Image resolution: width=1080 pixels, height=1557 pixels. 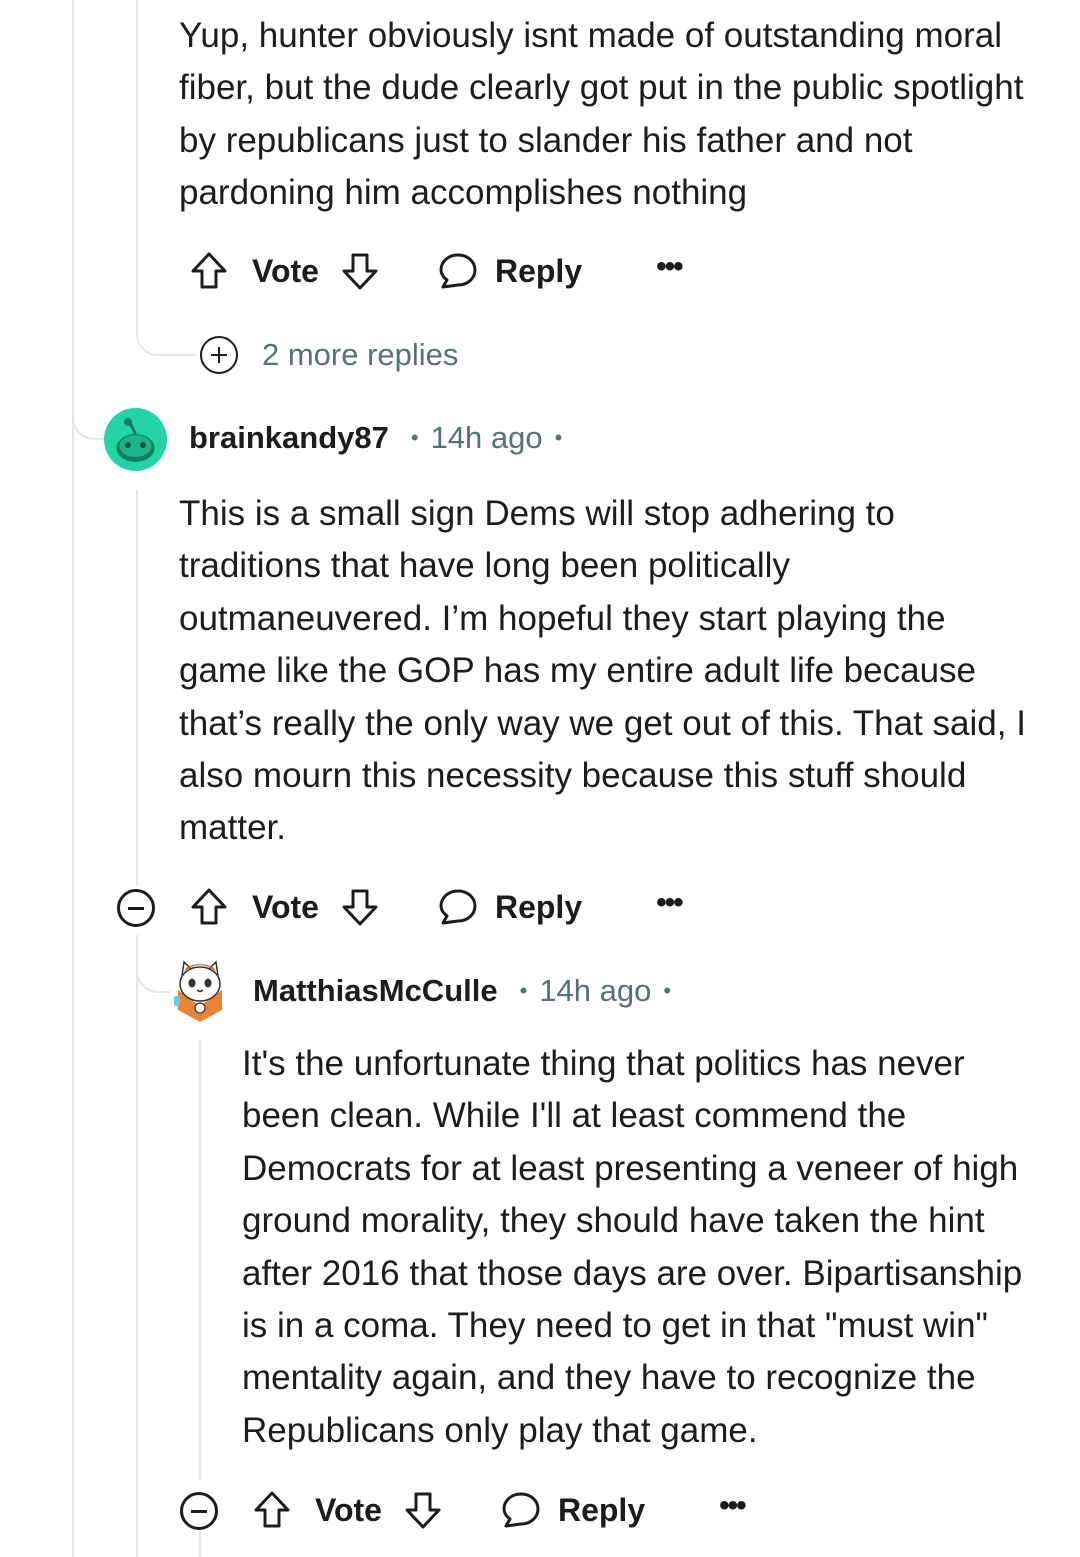 I want to click on cat-avatar-icon, so click(x=198, y=991).